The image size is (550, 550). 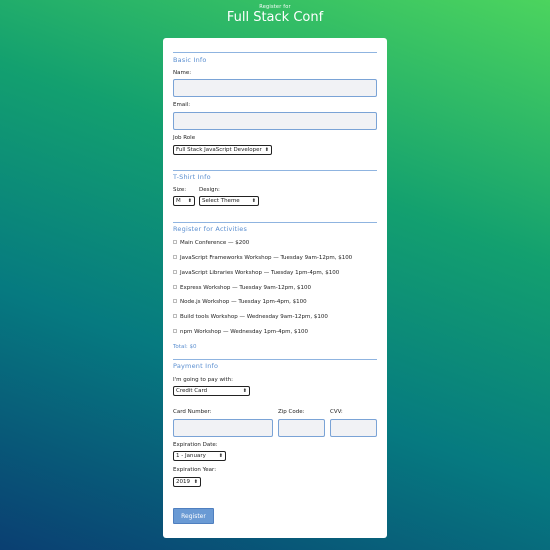 I want to click on tshirt-info-title: T-Shirt Info, so click(x=192, y=177).